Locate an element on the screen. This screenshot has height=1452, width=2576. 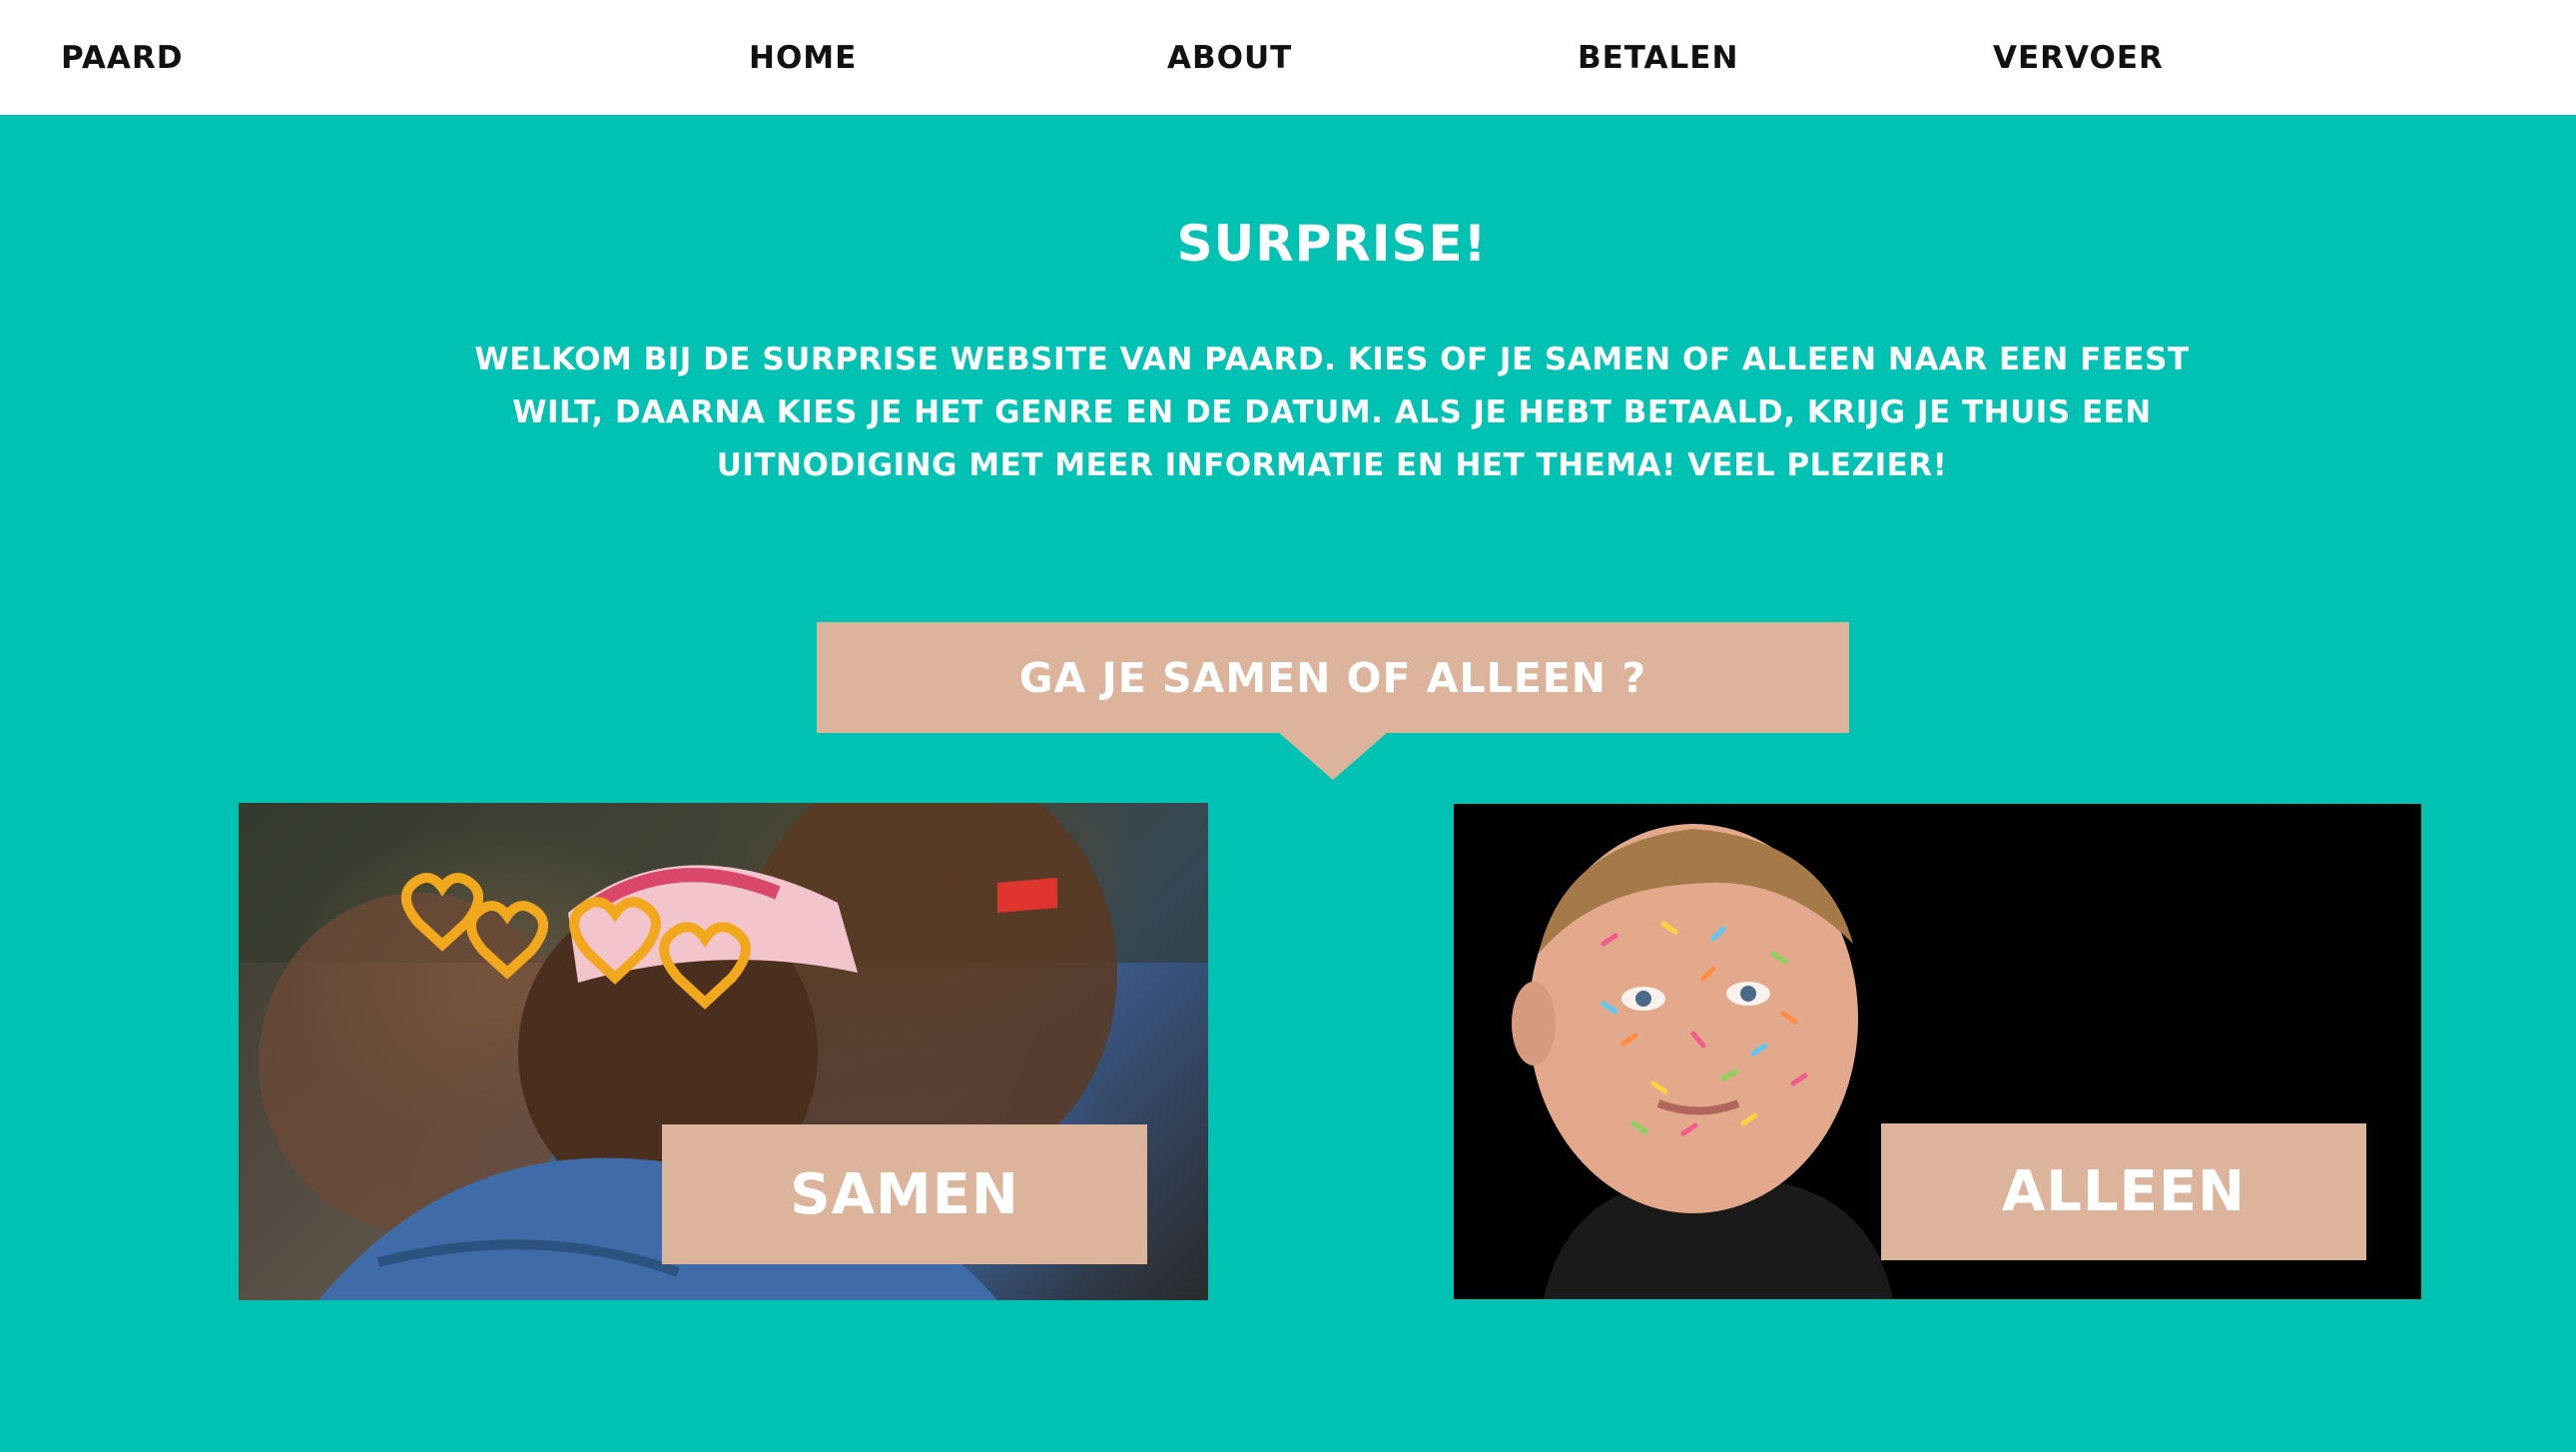
brand-logo-link: PAARD is located at coordinates (122, 58).